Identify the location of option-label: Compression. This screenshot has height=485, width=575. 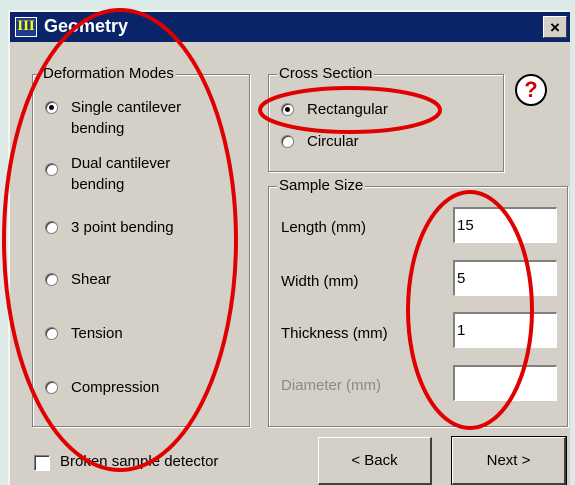
(115, 387).